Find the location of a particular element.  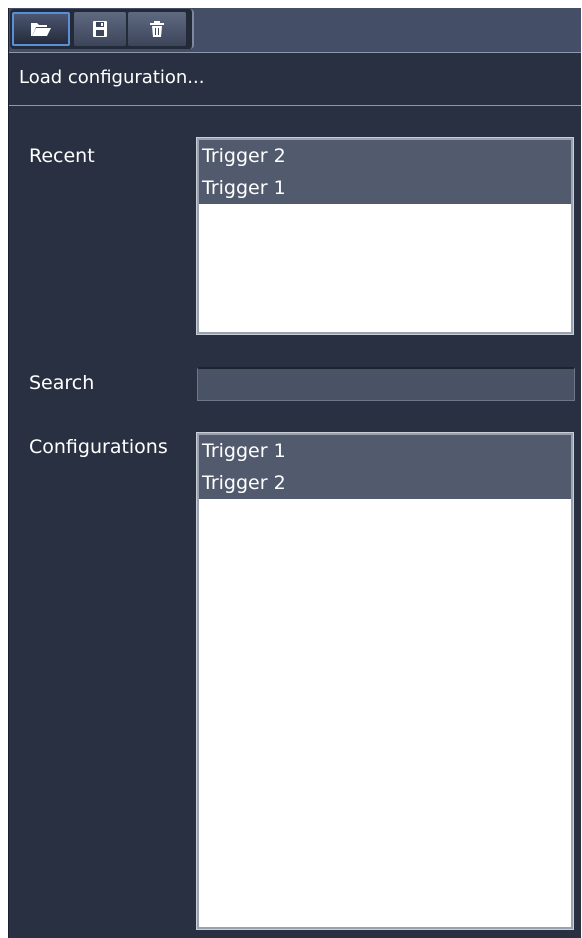

folder-open-icon is located at coordinates (41, 29).